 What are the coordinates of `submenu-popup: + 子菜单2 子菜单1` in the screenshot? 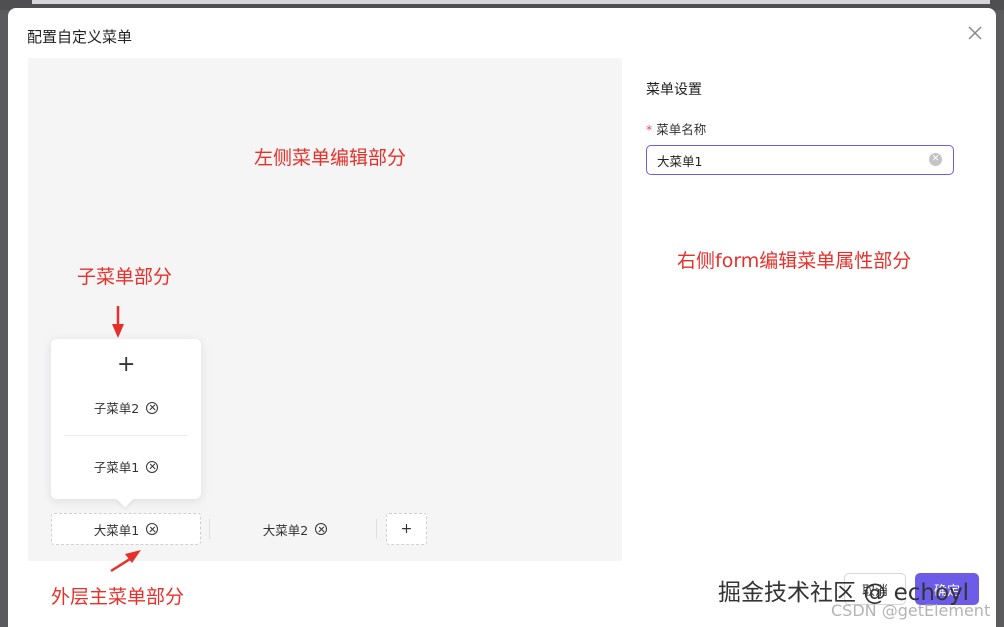 It's located at (126, 423).